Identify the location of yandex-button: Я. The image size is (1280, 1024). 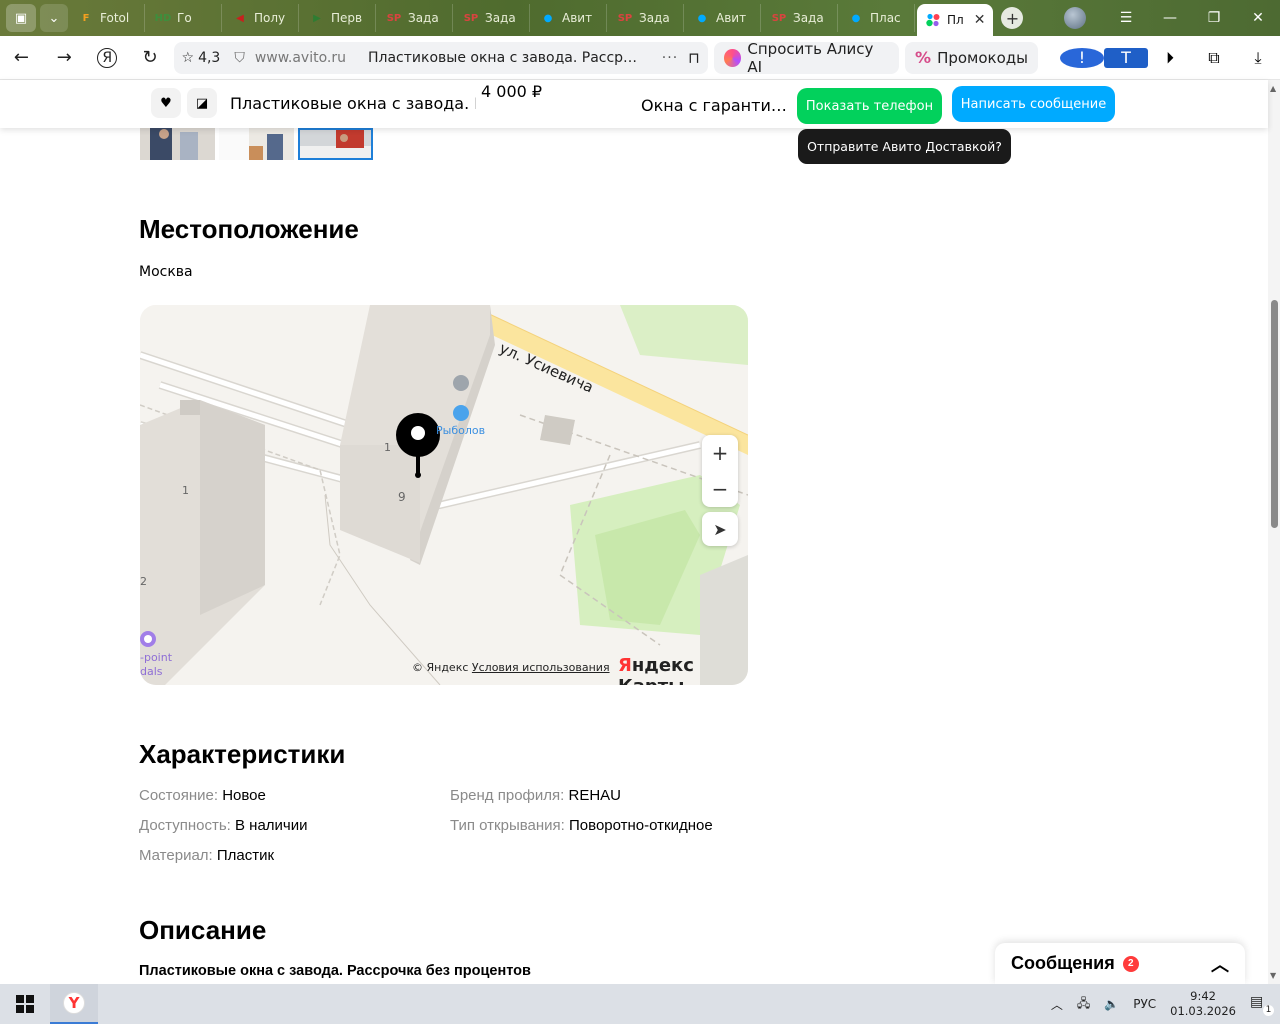
(107, 58).